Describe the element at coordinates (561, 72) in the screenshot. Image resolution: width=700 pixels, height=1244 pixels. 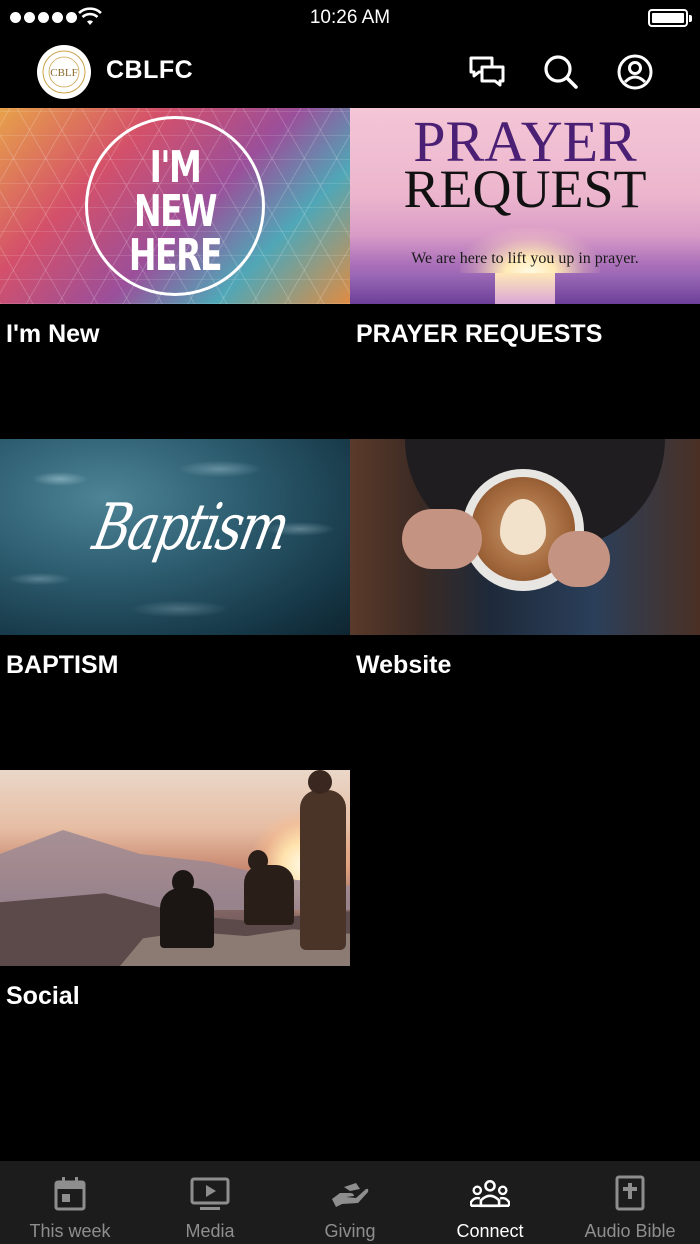
I see `search-icon` at that location.